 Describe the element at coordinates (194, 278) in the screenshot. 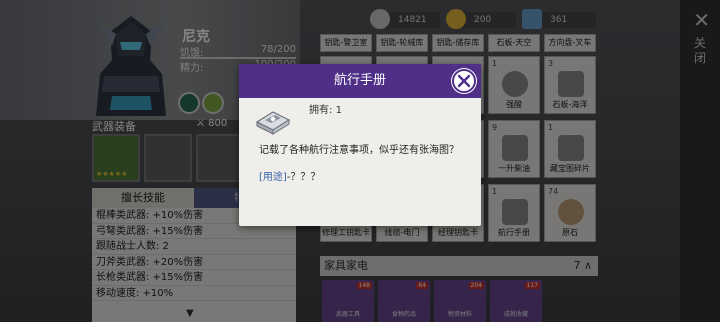

I see `skill-line: 长枪类武器: +15%伤害` at that location.